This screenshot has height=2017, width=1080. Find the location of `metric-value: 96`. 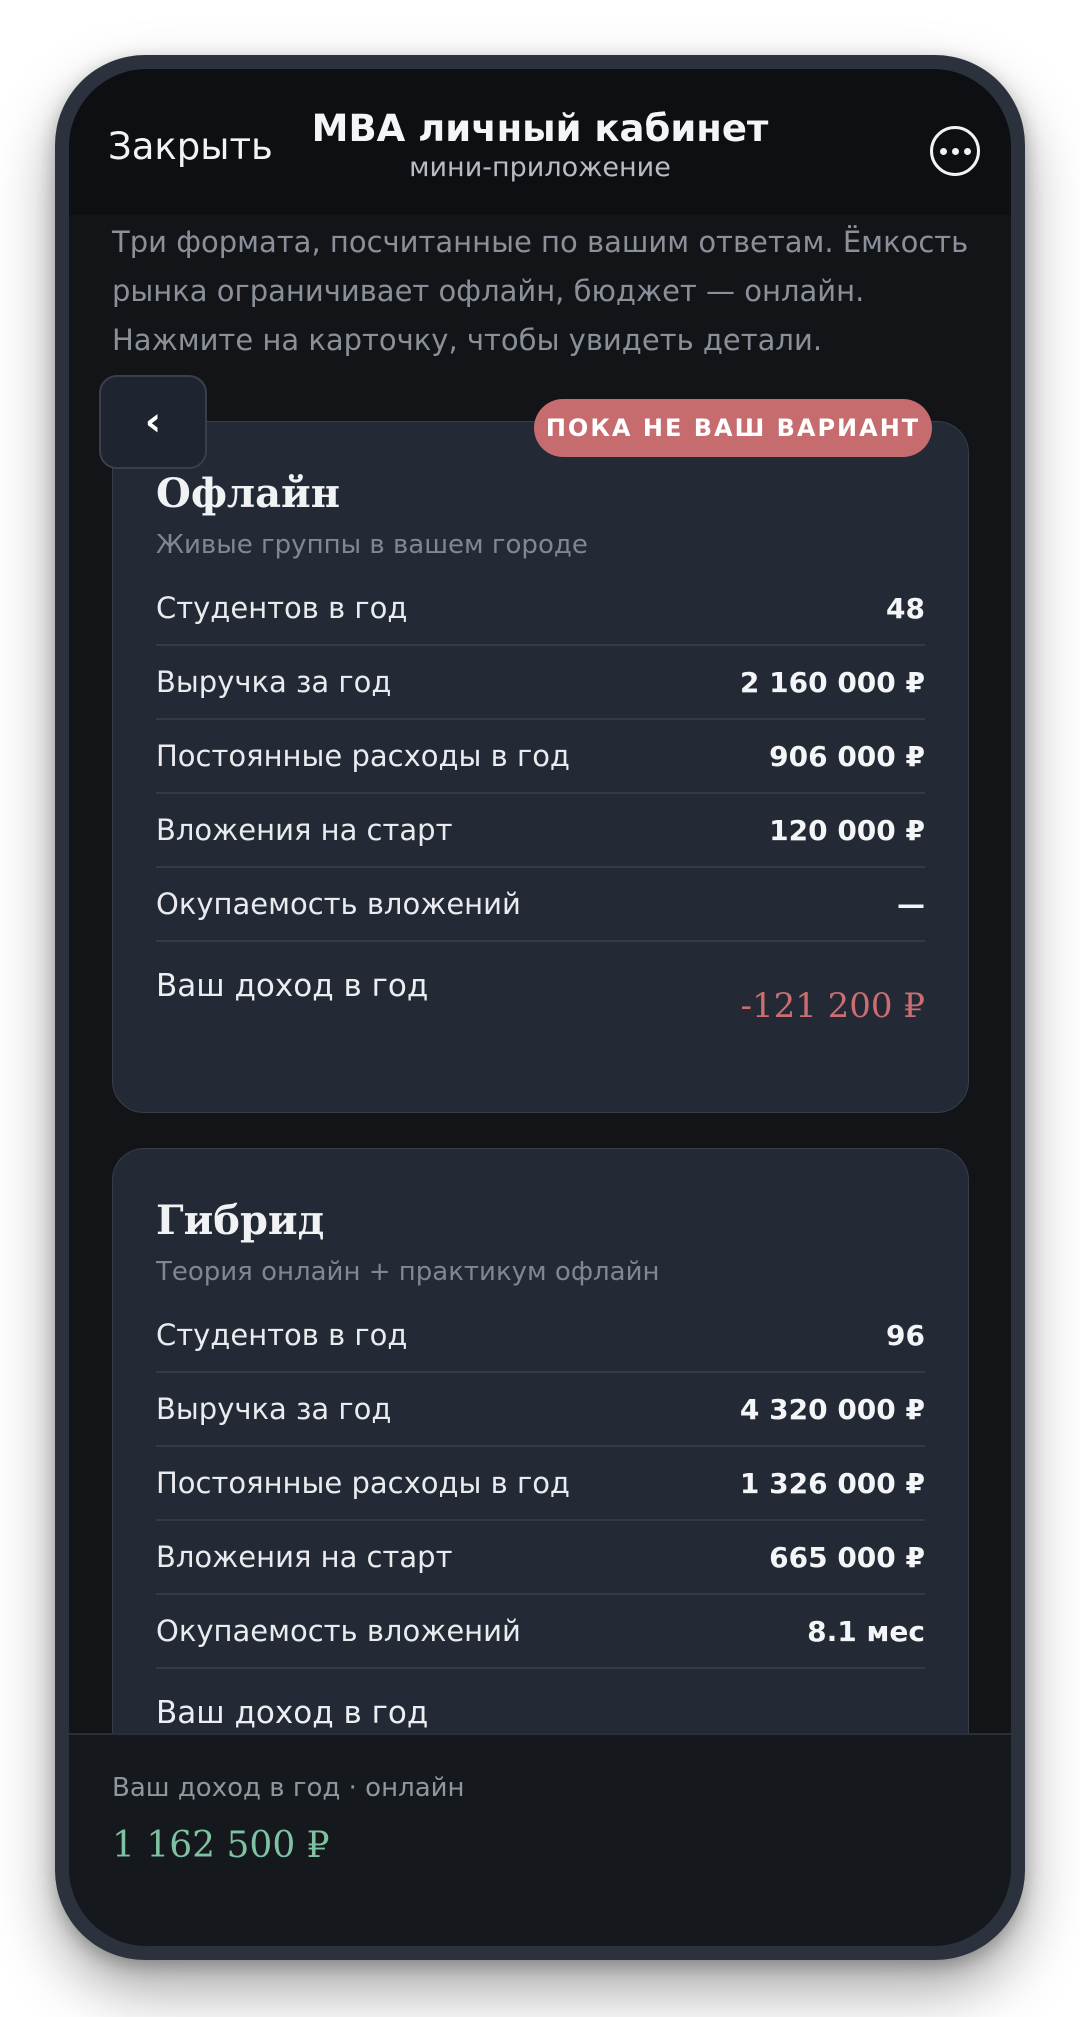

metric-value: 96 is located at coordinates (905, 1335).